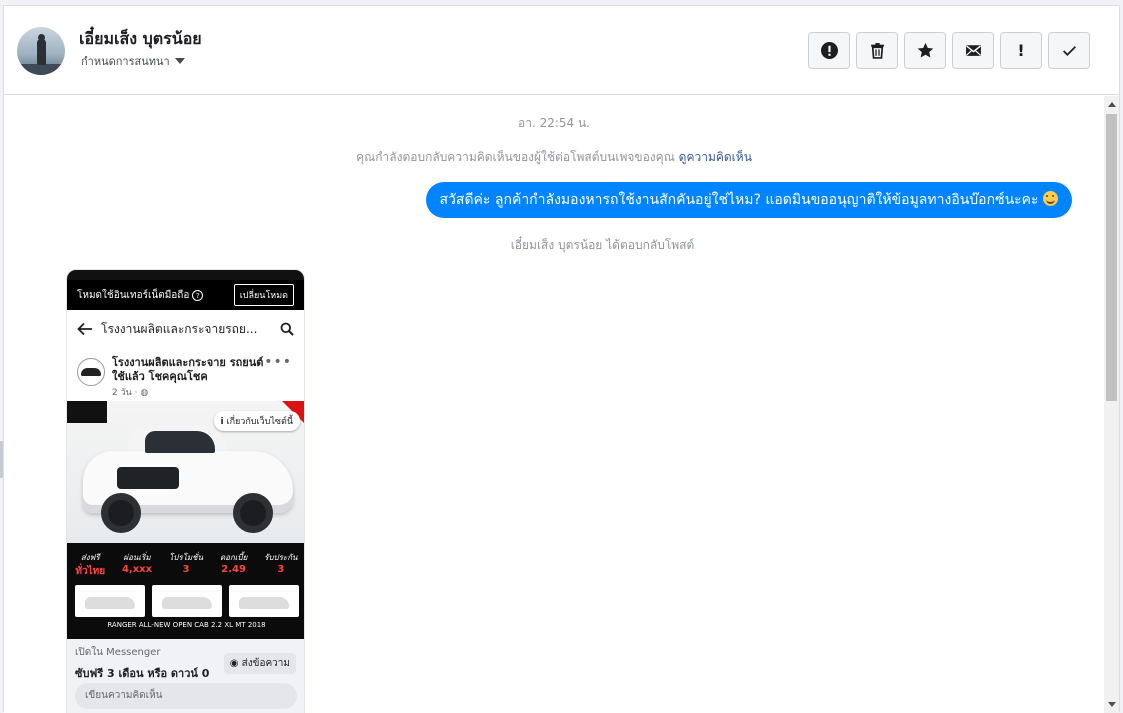 The width and height of the screenshot is (1123, 713). I want to click on promo-item: ผ่อนเริ่ม 4,xxx, so click(137, 565).